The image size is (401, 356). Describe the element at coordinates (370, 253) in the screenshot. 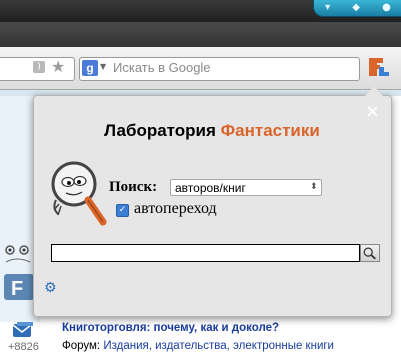

I see `search-button` at that location.